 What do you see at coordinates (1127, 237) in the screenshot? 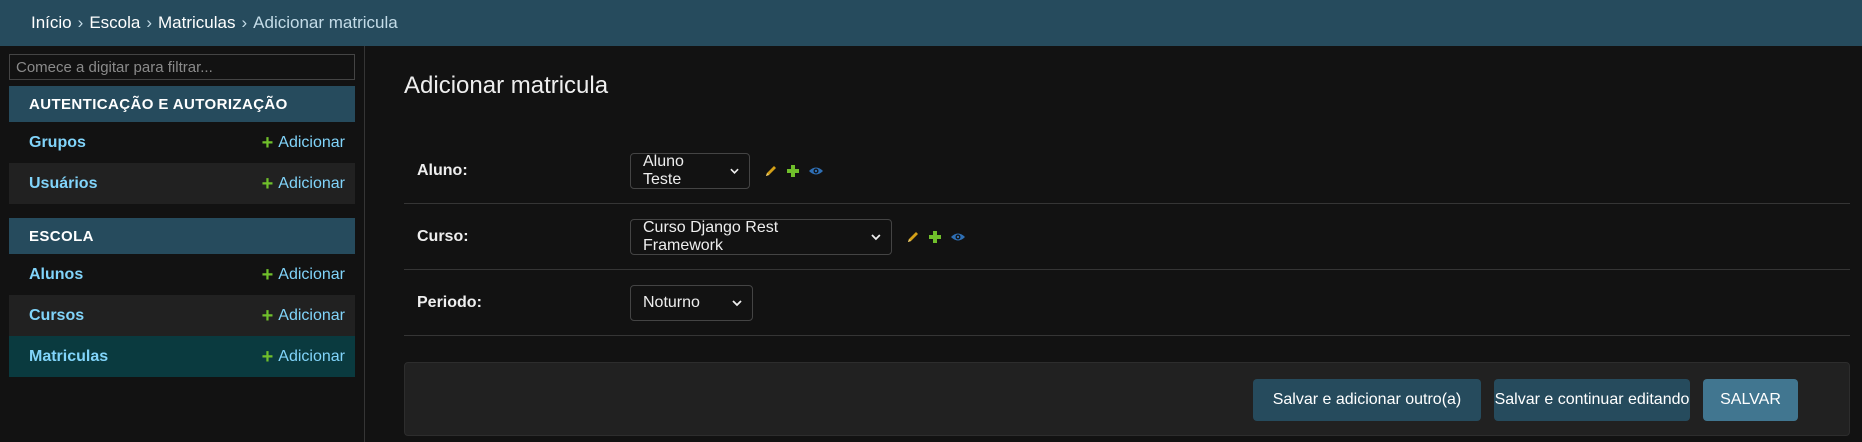
I see `form-row-curso: Curso: Curso Django Rest Framework` at bounding box center [1127, 237].